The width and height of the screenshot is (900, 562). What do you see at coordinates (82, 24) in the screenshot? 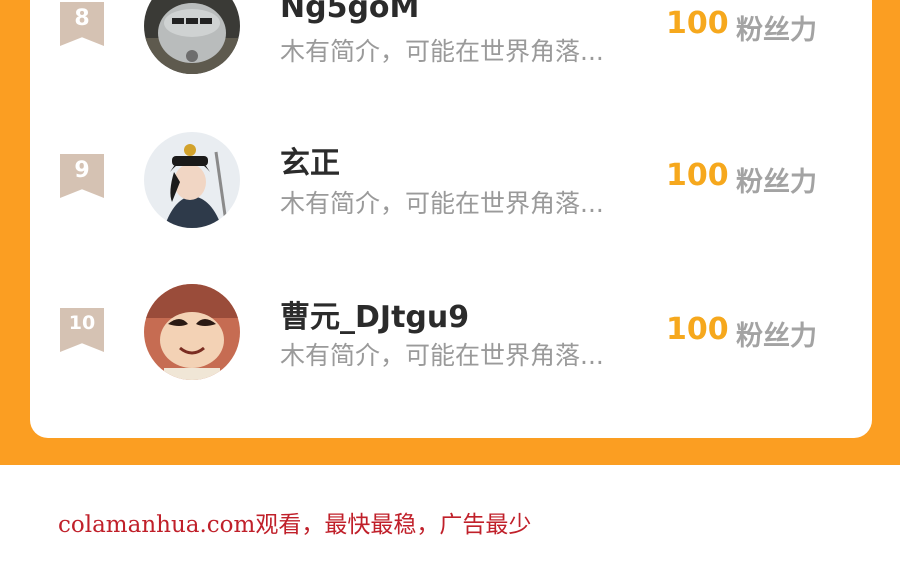
I see `rank-badge: 8` at bounding box center [82, 24].